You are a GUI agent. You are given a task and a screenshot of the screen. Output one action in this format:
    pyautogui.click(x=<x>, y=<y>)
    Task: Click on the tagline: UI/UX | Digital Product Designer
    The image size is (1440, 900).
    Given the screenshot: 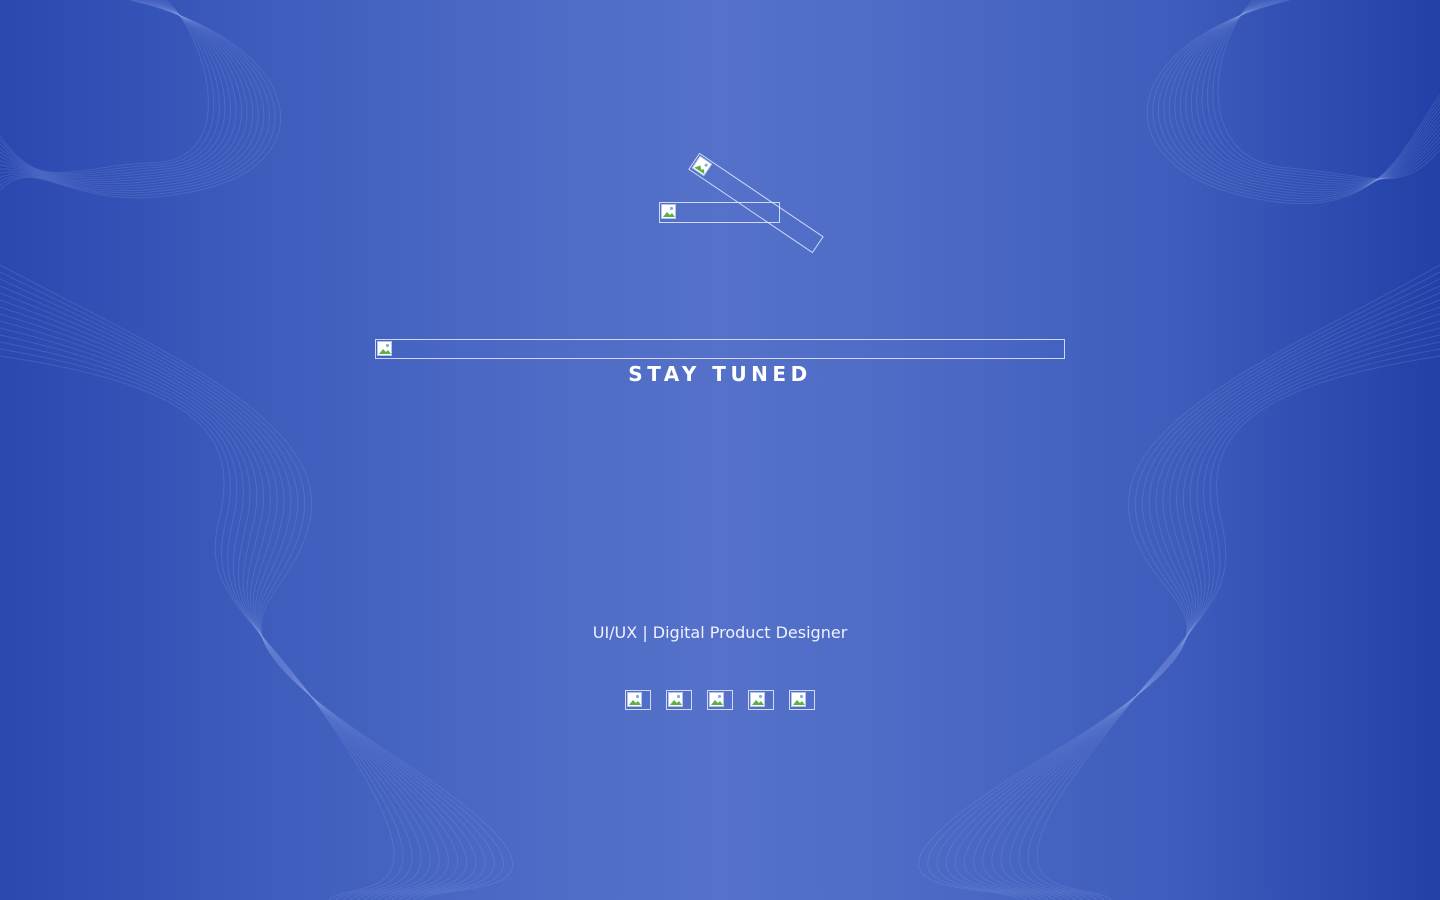 What is the action you would take?
    pyautogui.click(x=720, y=632)
    